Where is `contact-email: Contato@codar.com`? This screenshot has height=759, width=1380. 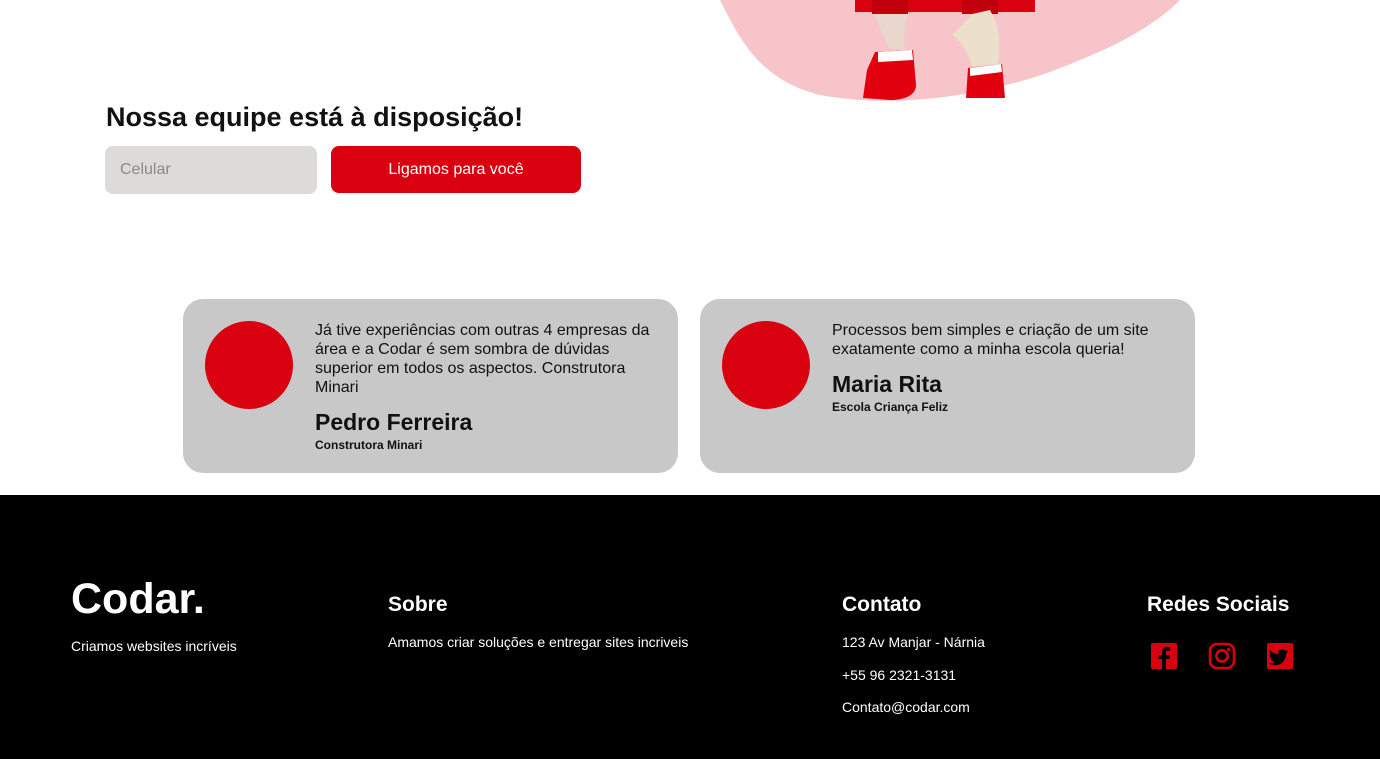 contact-email: Contato@codar.com is located at coordinates (906, 707).